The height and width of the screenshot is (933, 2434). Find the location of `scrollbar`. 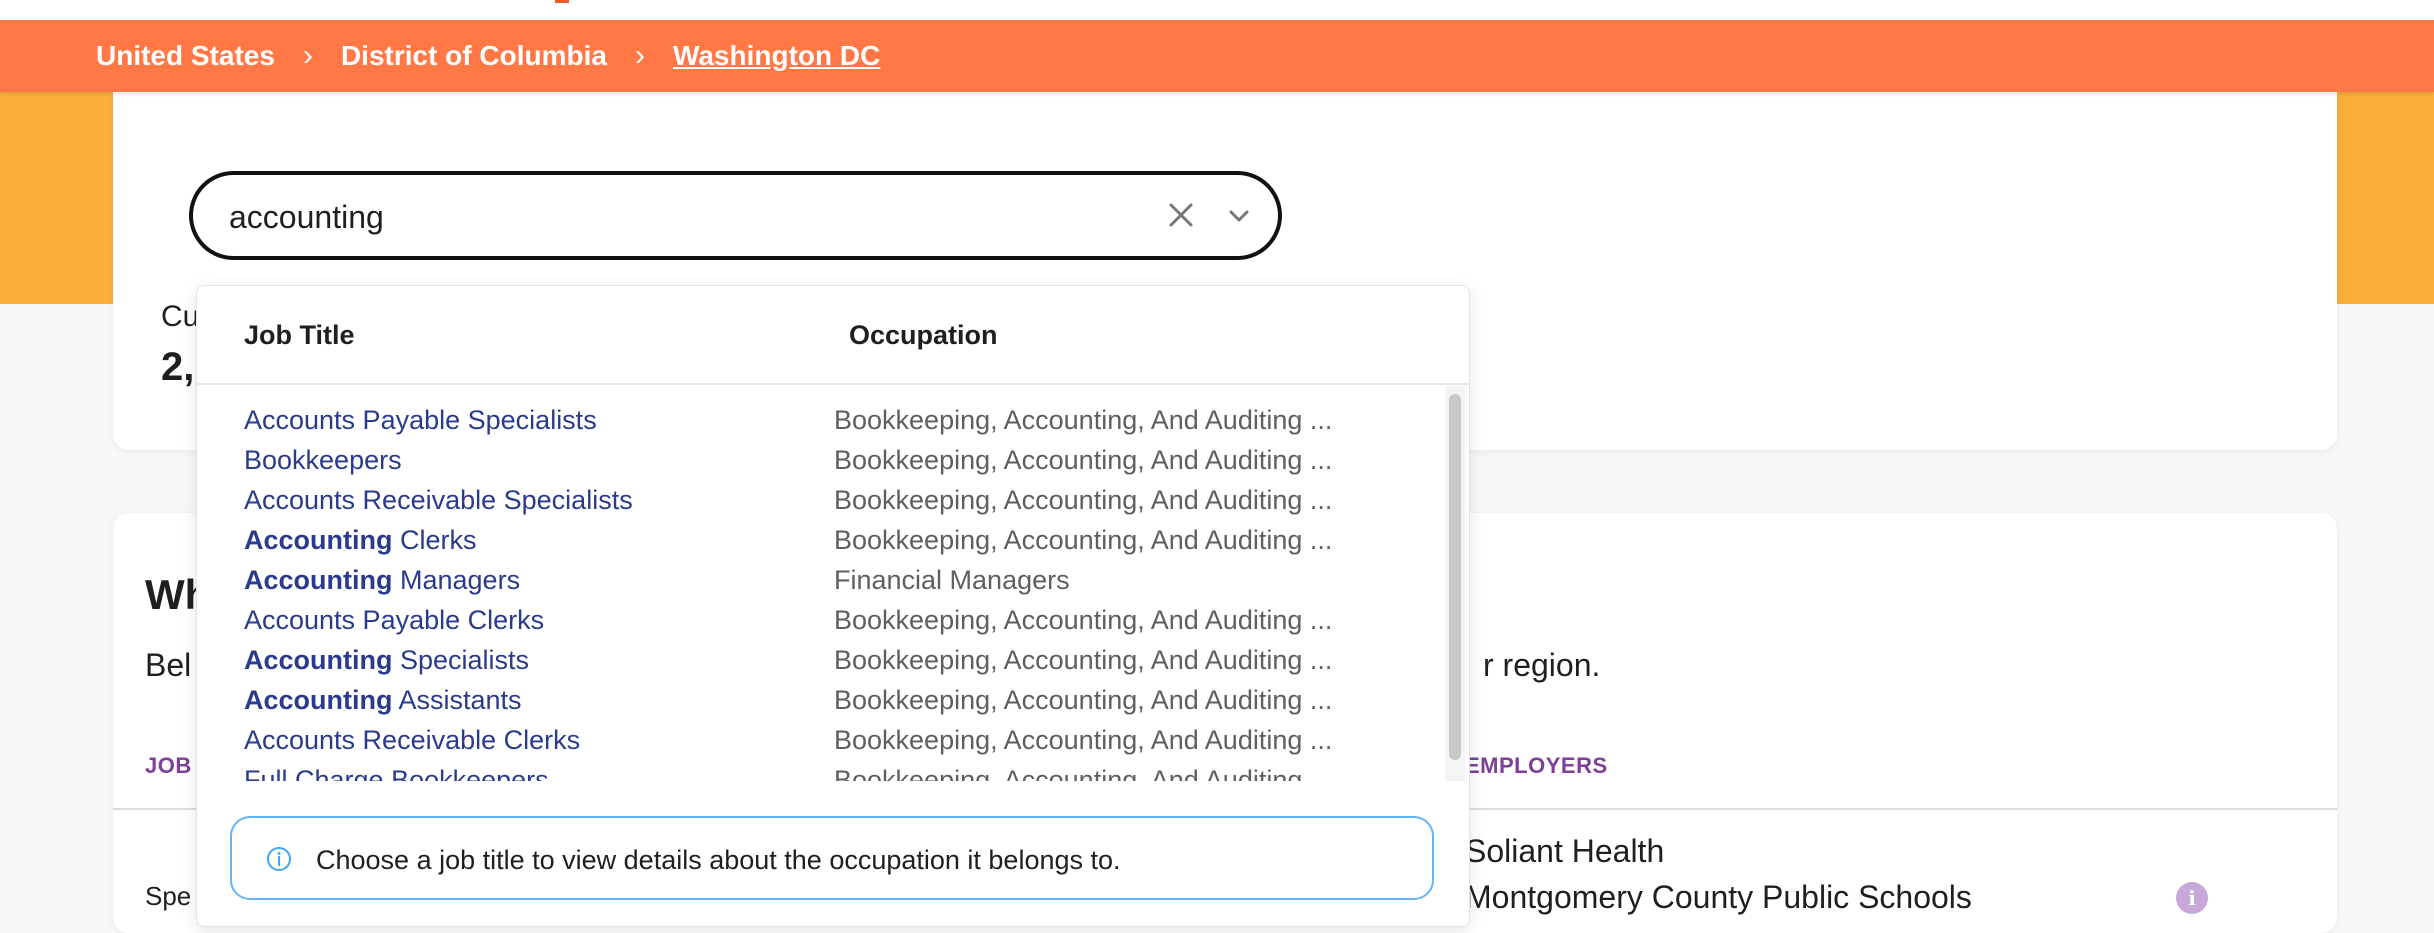

scrollbar is located at coordinates (1455, 583).